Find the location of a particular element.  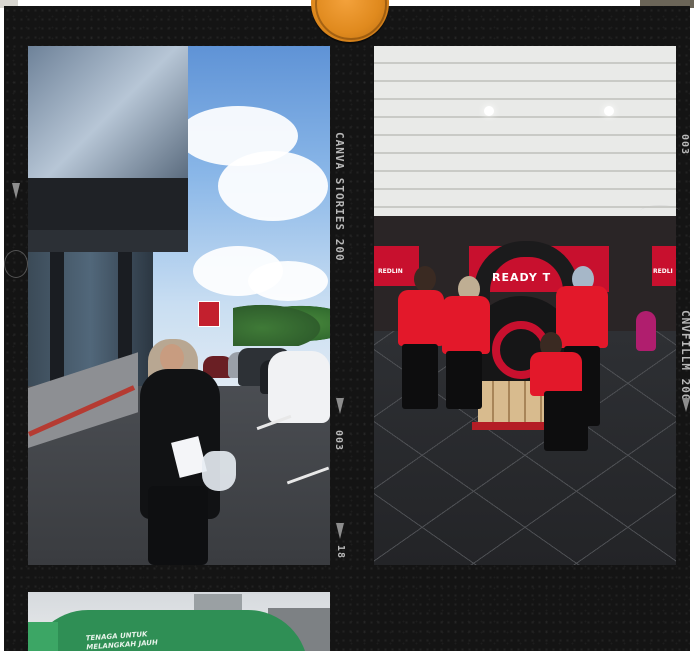

banner-left-text: REDLIN is located at coordinates (390, 271).